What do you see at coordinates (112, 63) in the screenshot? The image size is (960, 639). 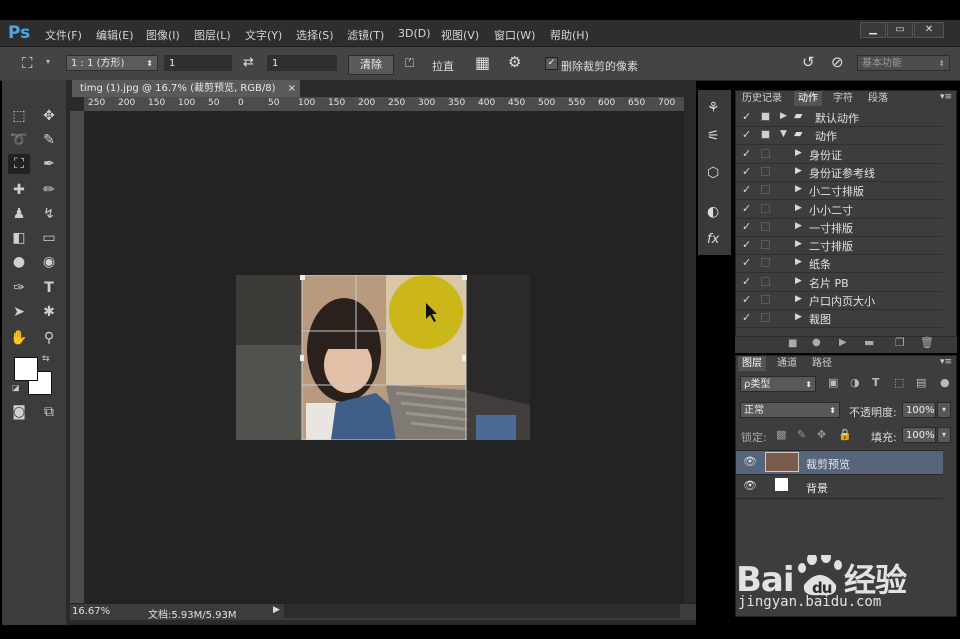 I see `ratio-select: 1 : 1 (方形) ⬍` at bounding box center [112, 63].